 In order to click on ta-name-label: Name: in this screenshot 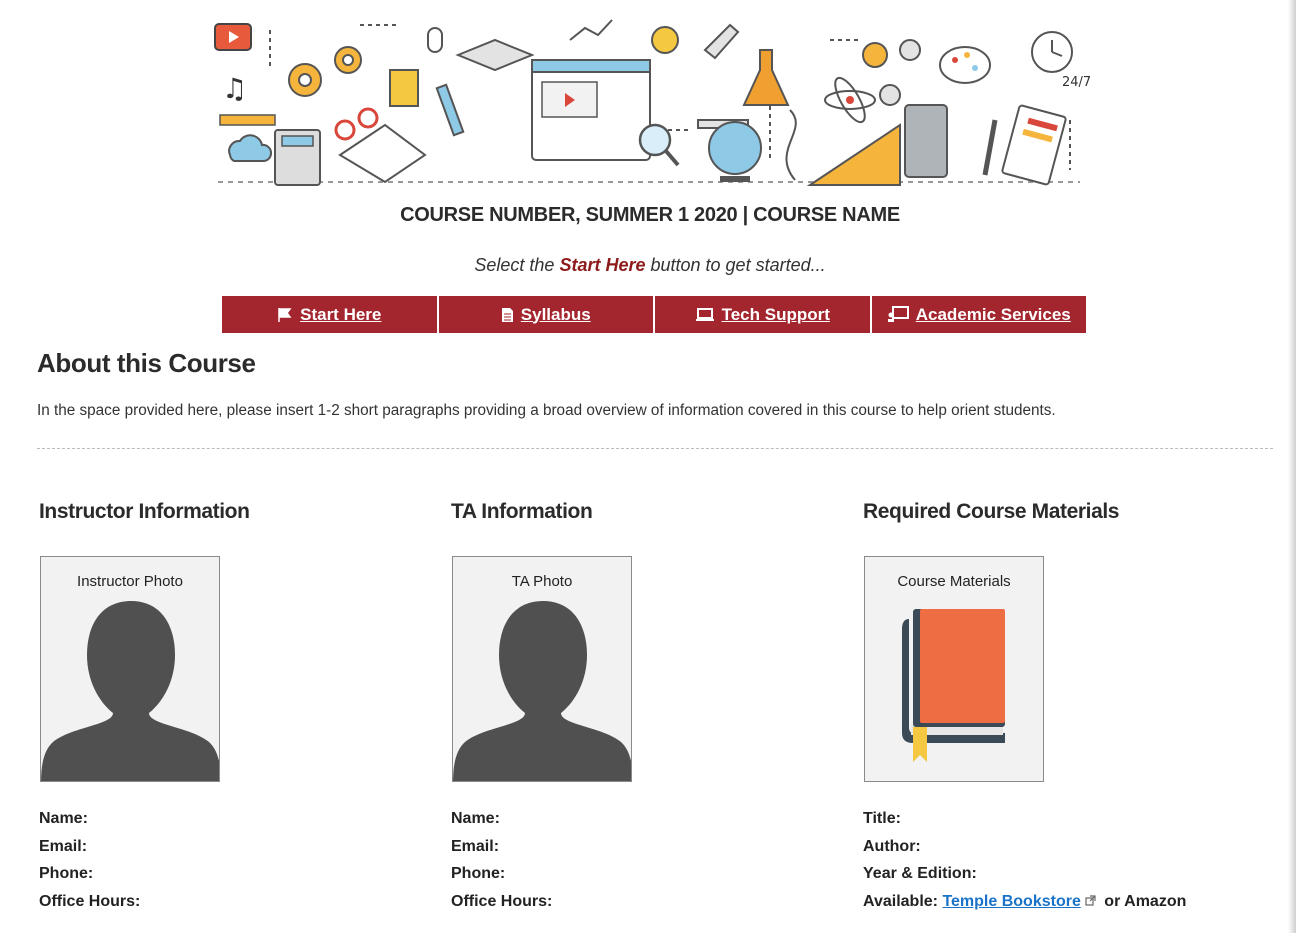, I will do `click(475, 818)`.